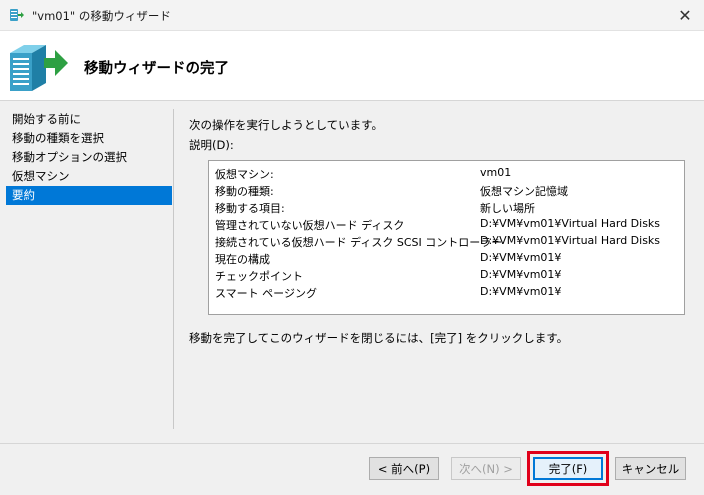 This screenshot has width=704, height=495. I want to click on description-value: 新しい場所, so click(507, 208).